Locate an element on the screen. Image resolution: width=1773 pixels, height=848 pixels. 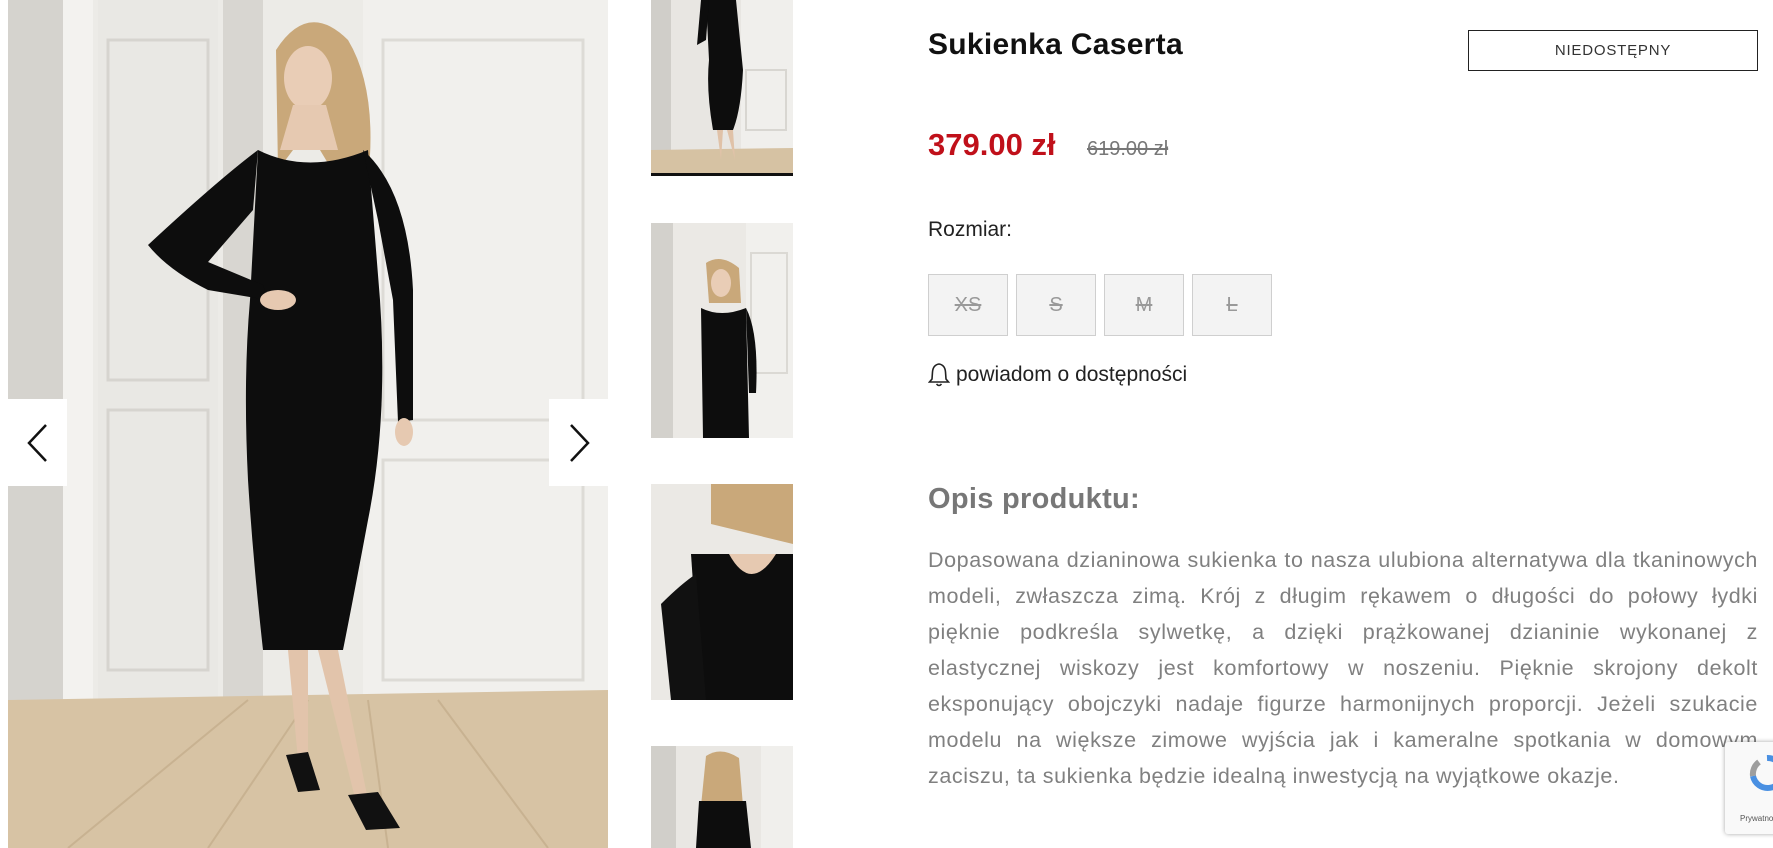
current-price: 379.00 zł is located at coordinates (992, 144).